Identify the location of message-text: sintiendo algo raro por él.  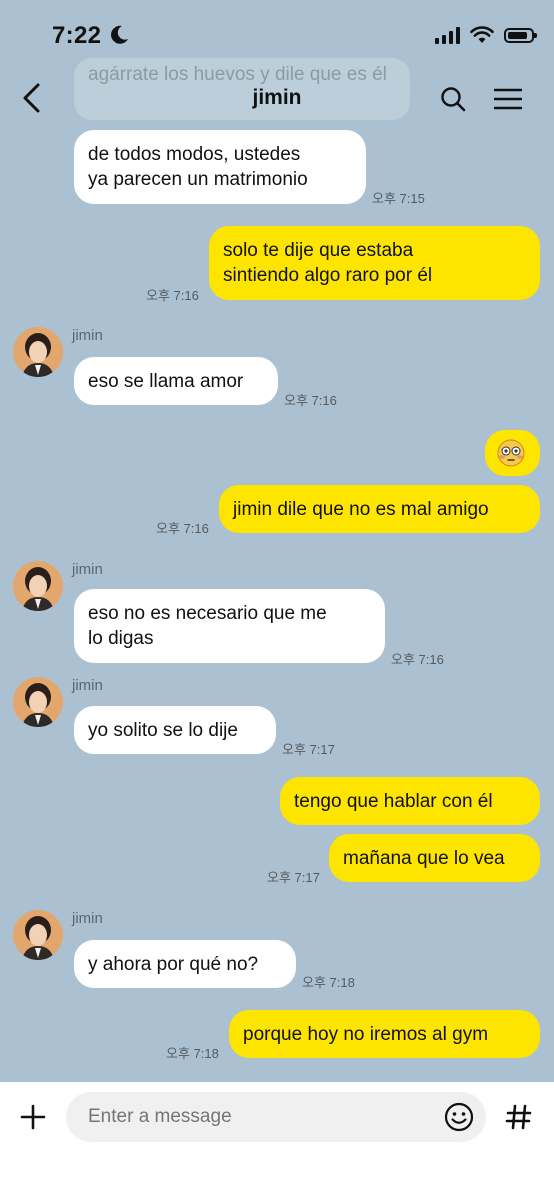
(328, 275).